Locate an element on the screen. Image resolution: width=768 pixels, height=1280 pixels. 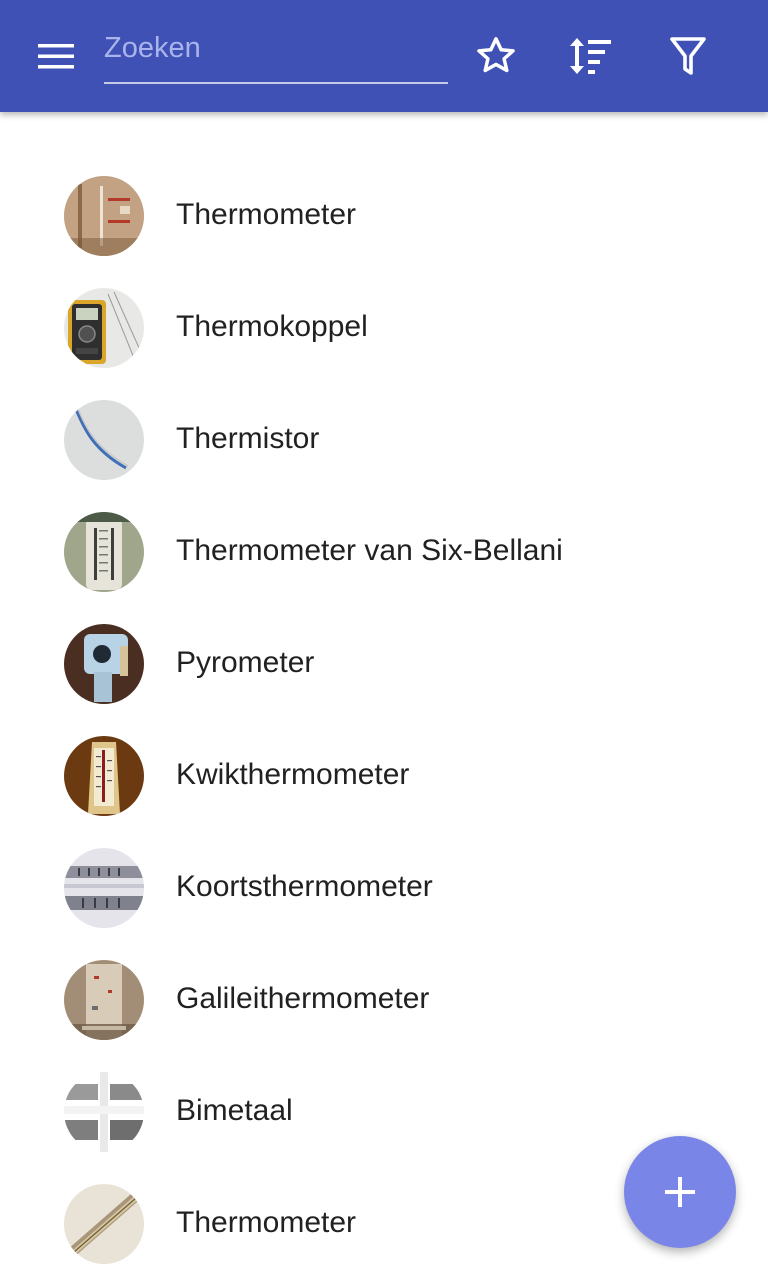
list-item: Thermokoppel is located at coordinates (384, 328).